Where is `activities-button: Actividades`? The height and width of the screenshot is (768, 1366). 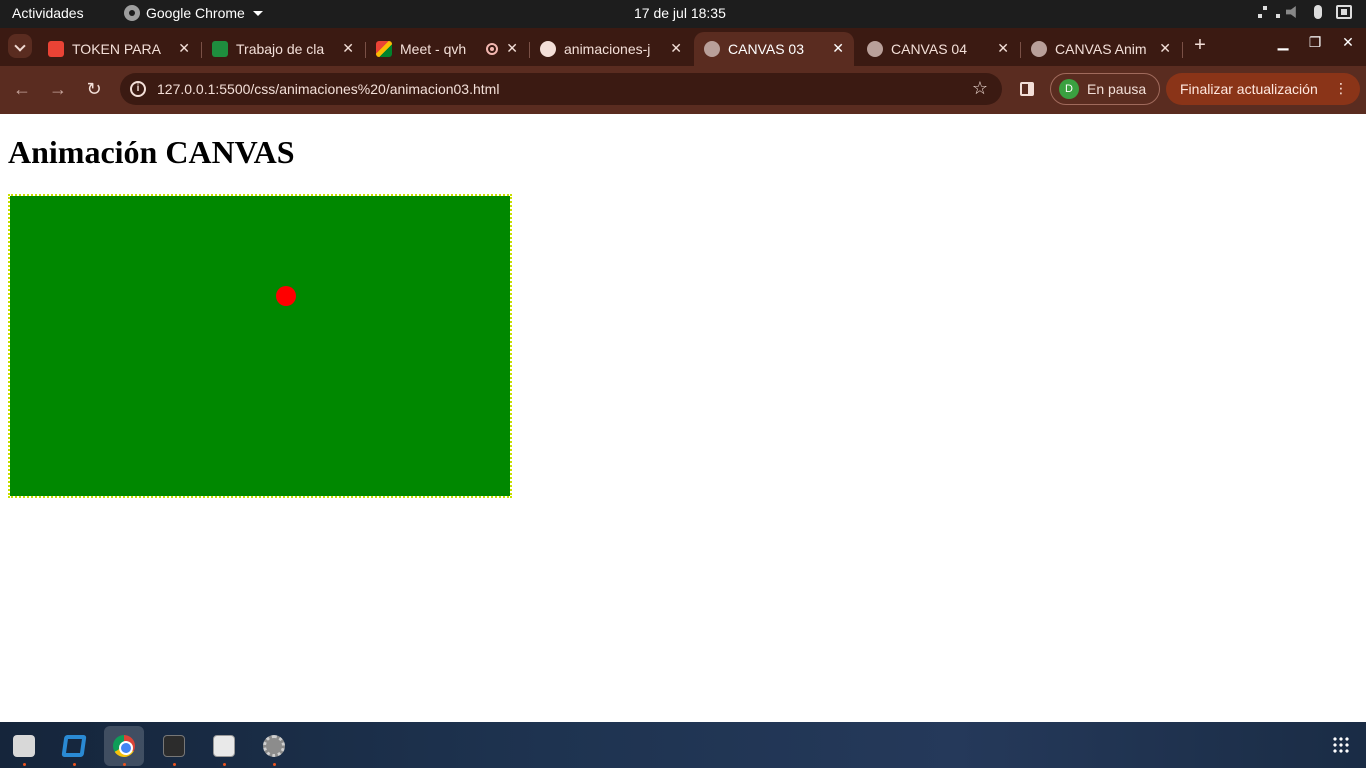
activities-button: Actividades is located at coordinates (48, 13).